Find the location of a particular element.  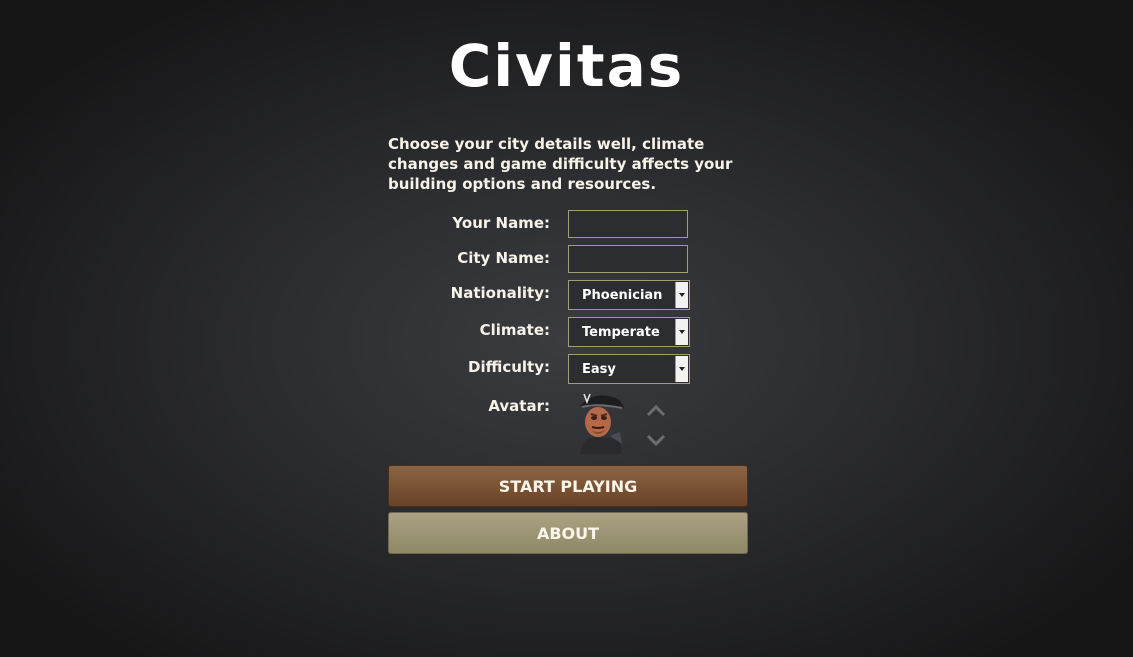

climate-value: Temperate is located at coordinates (621, 332).